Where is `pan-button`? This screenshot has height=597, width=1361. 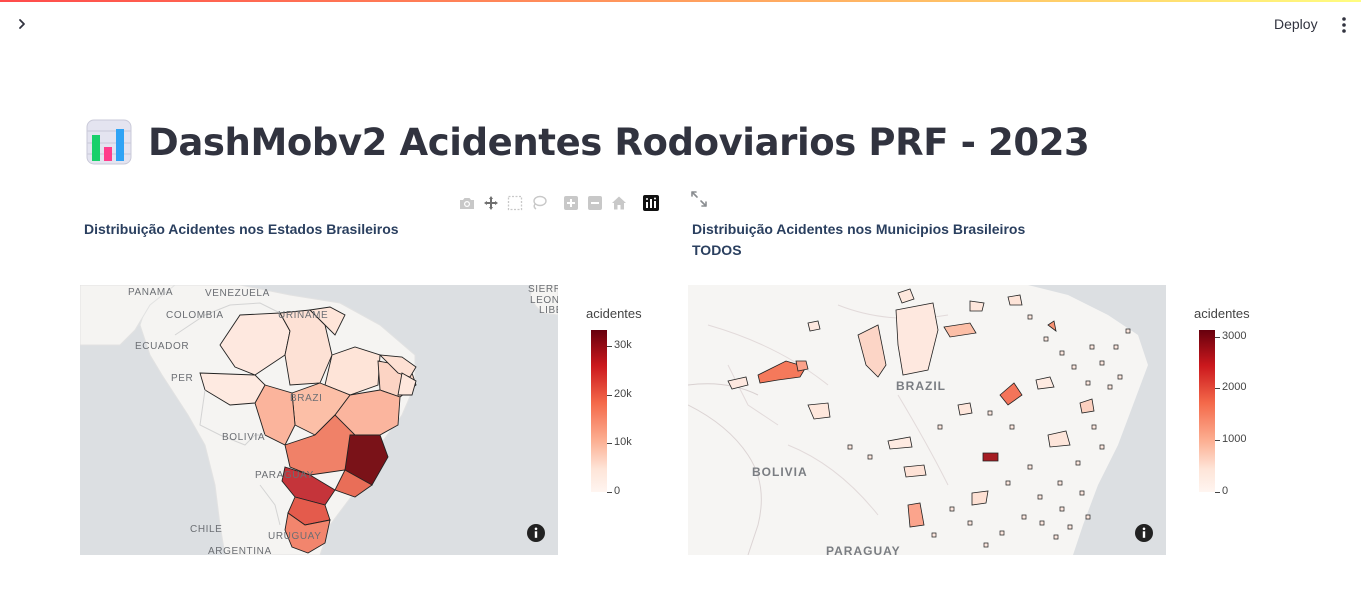 pan-button is located at coordinates (491, 203).